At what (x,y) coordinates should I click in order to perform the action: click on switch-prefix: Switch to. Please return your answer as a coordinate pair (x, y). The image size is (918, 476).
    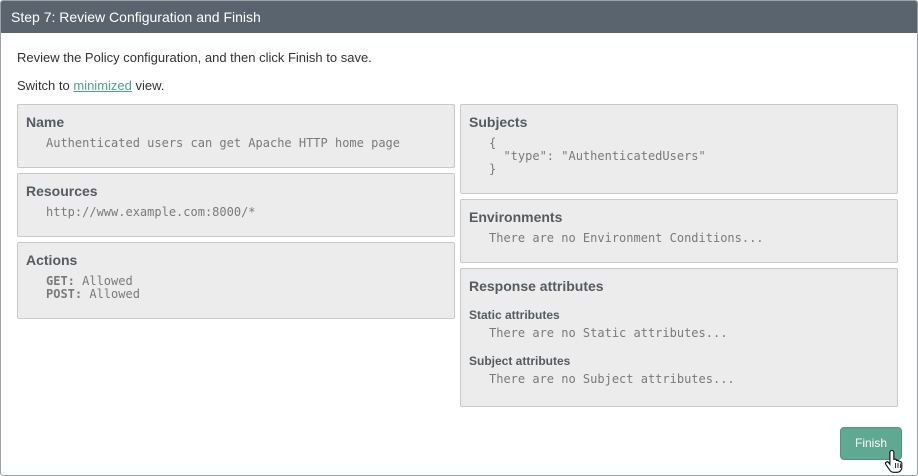
    Looking at the image, I should click on (45, 85).